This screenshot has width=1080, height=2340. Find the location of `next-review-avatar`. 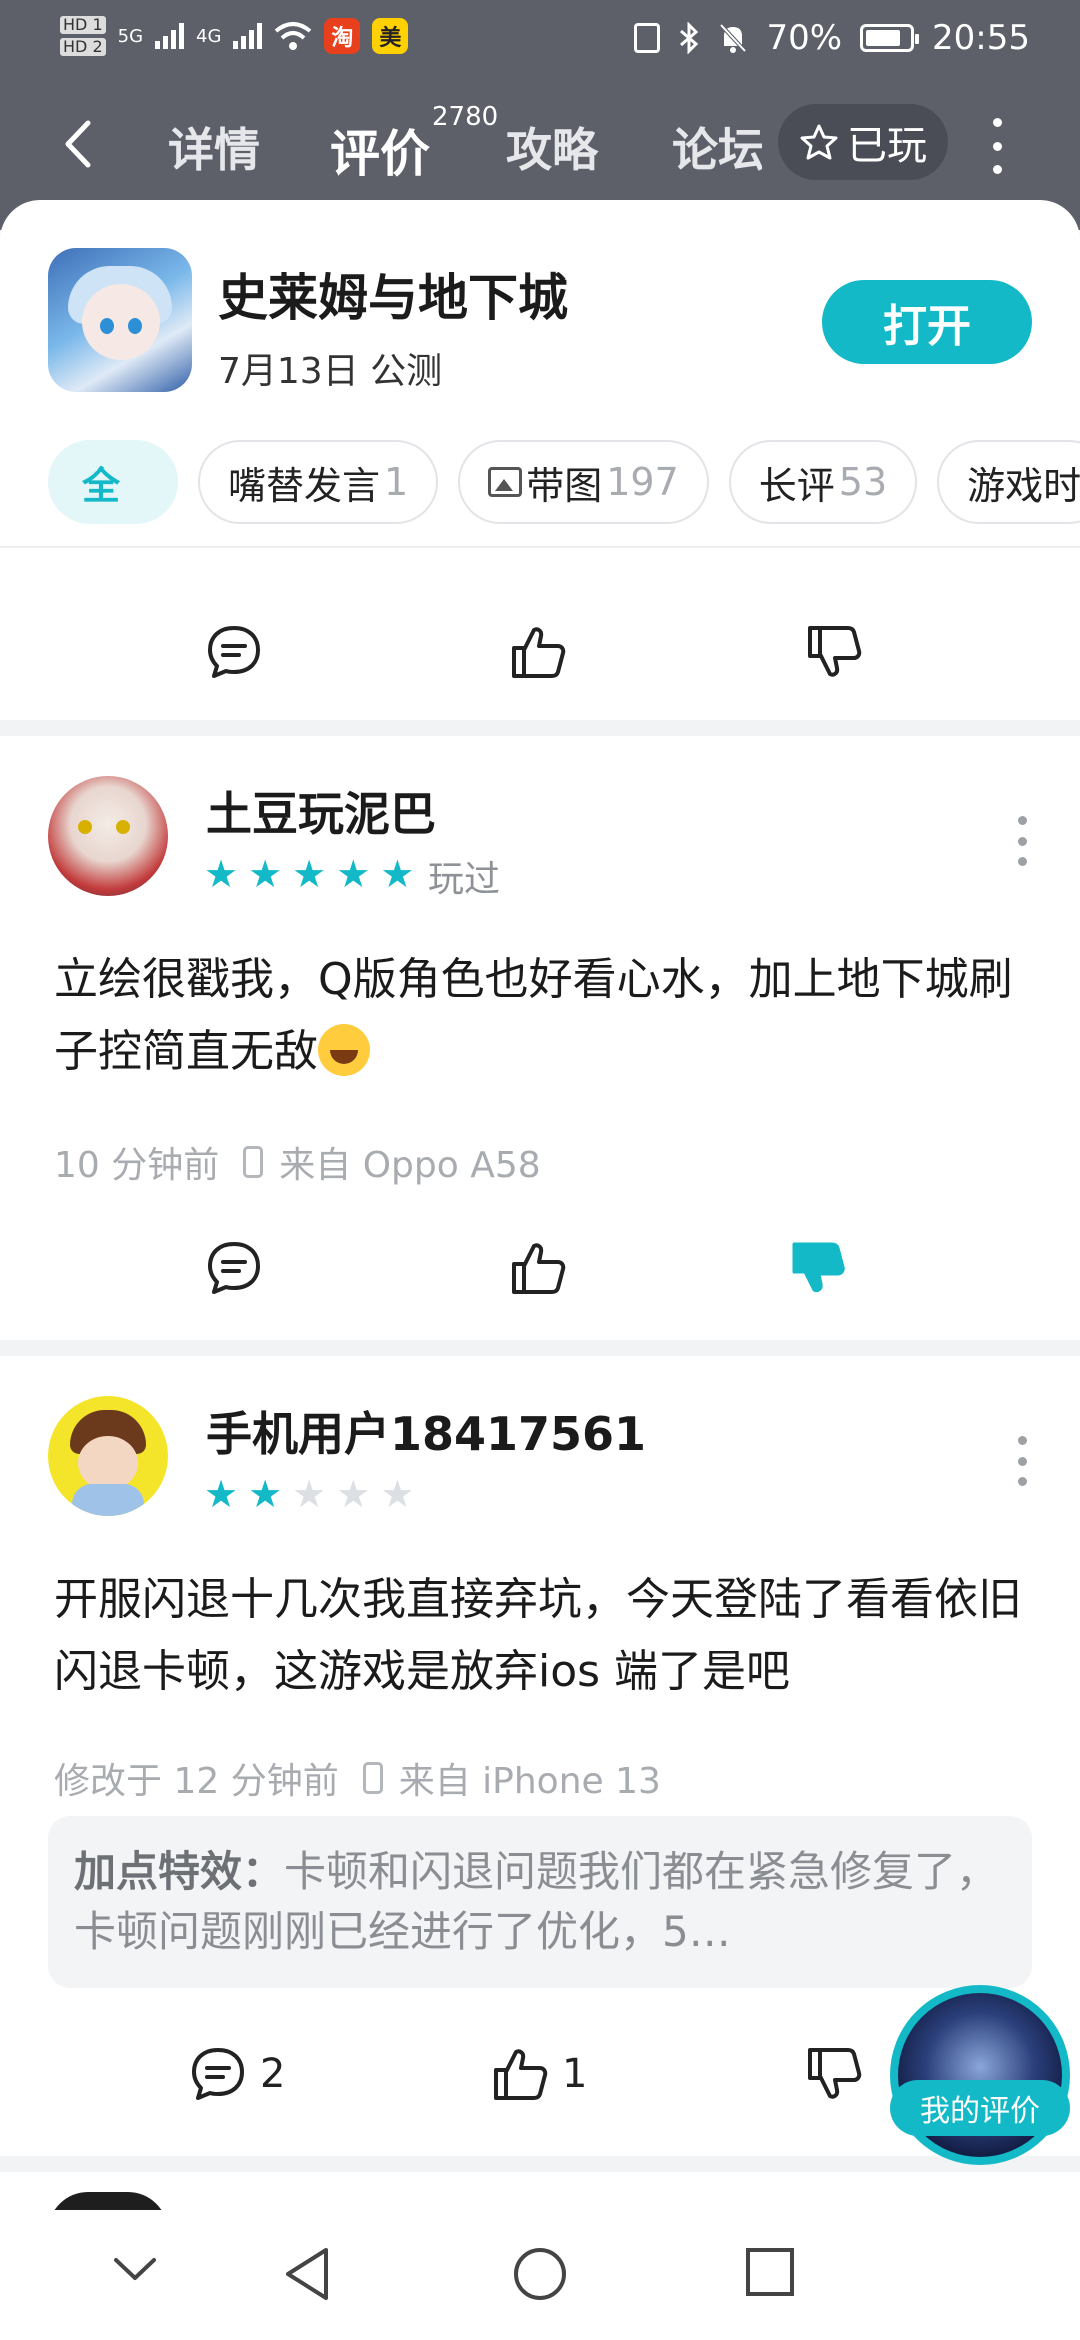

next-review-avatar is located at coordinates (108, 2201).